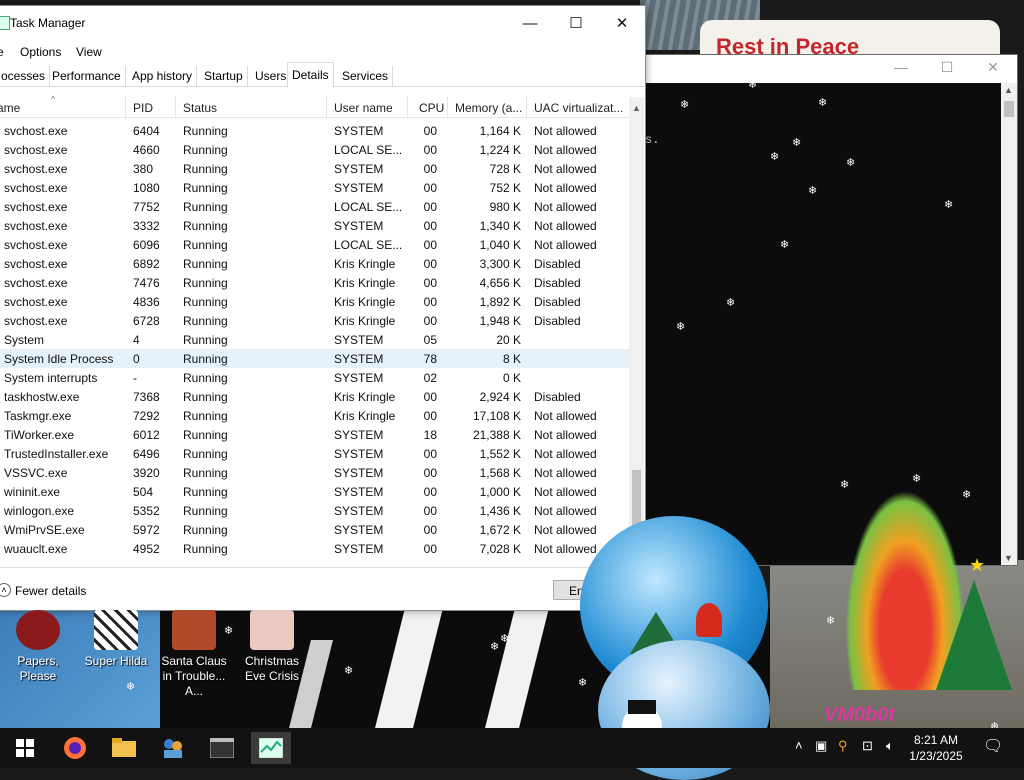 This screenshot has width=1024, height=780. What do you see at coordinates (557, 321) in the screenshot?
I see `process-uac: Disabled` at bounding box center [557, 321].